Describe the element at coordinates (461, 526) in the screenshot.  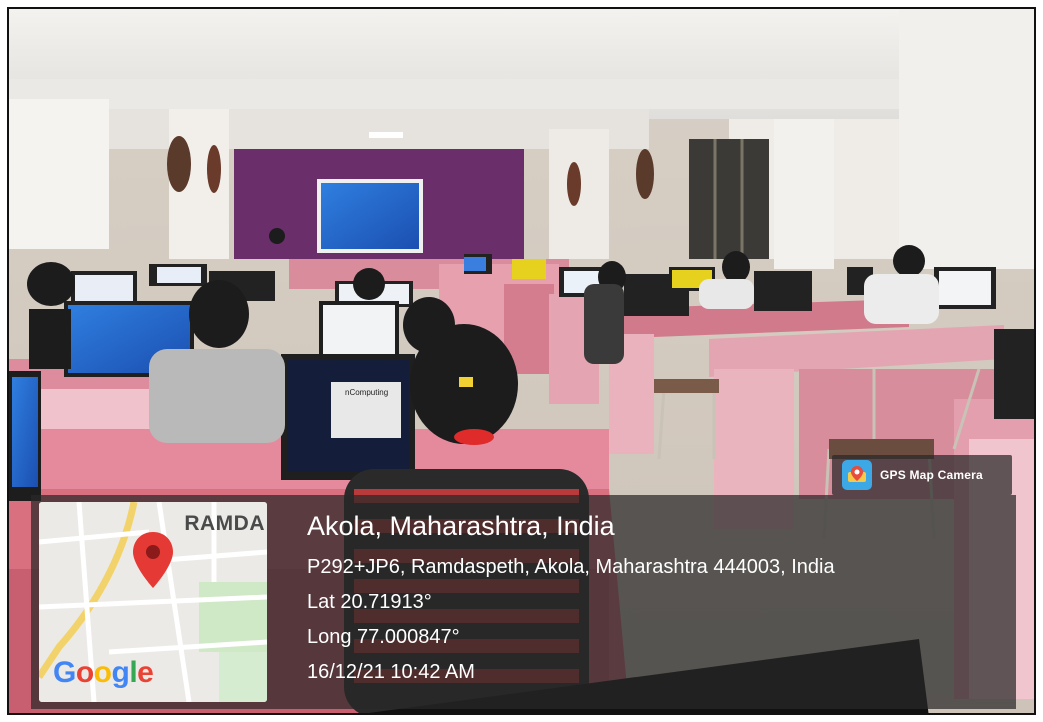
I see `location-title: Akola, Maharashtra, India` at that location.